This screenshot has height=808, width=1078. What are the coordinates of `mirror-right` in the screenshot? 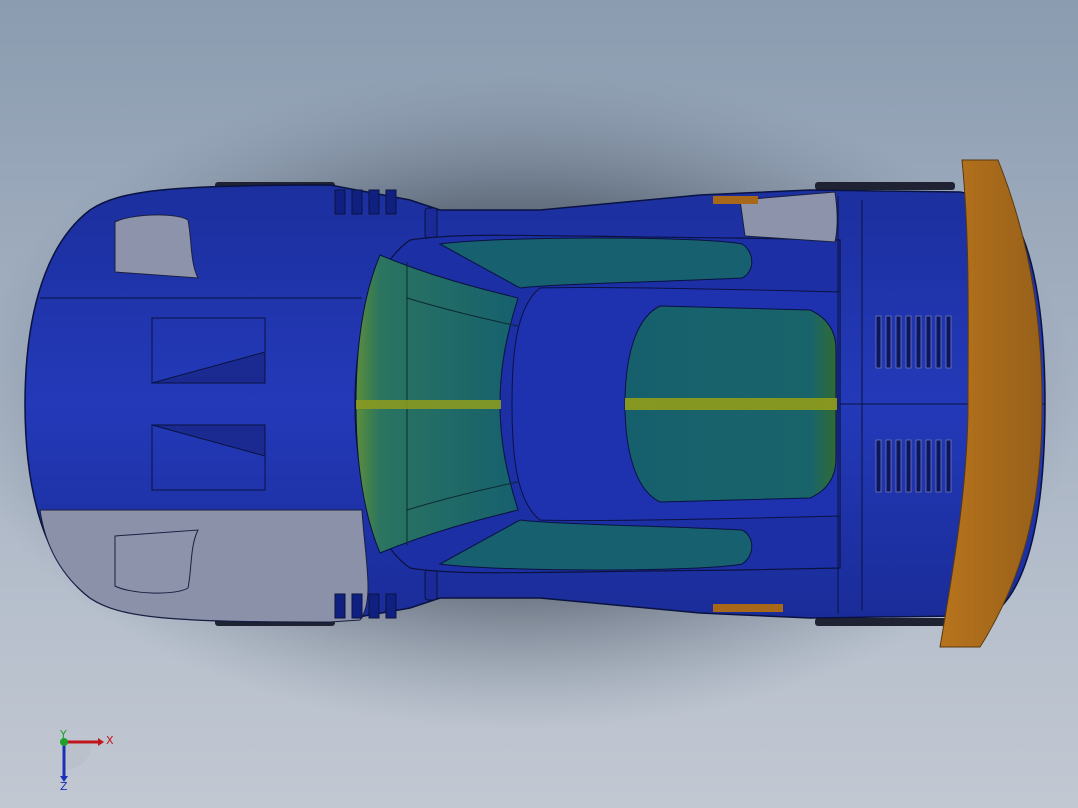 It's located at (431, 585).